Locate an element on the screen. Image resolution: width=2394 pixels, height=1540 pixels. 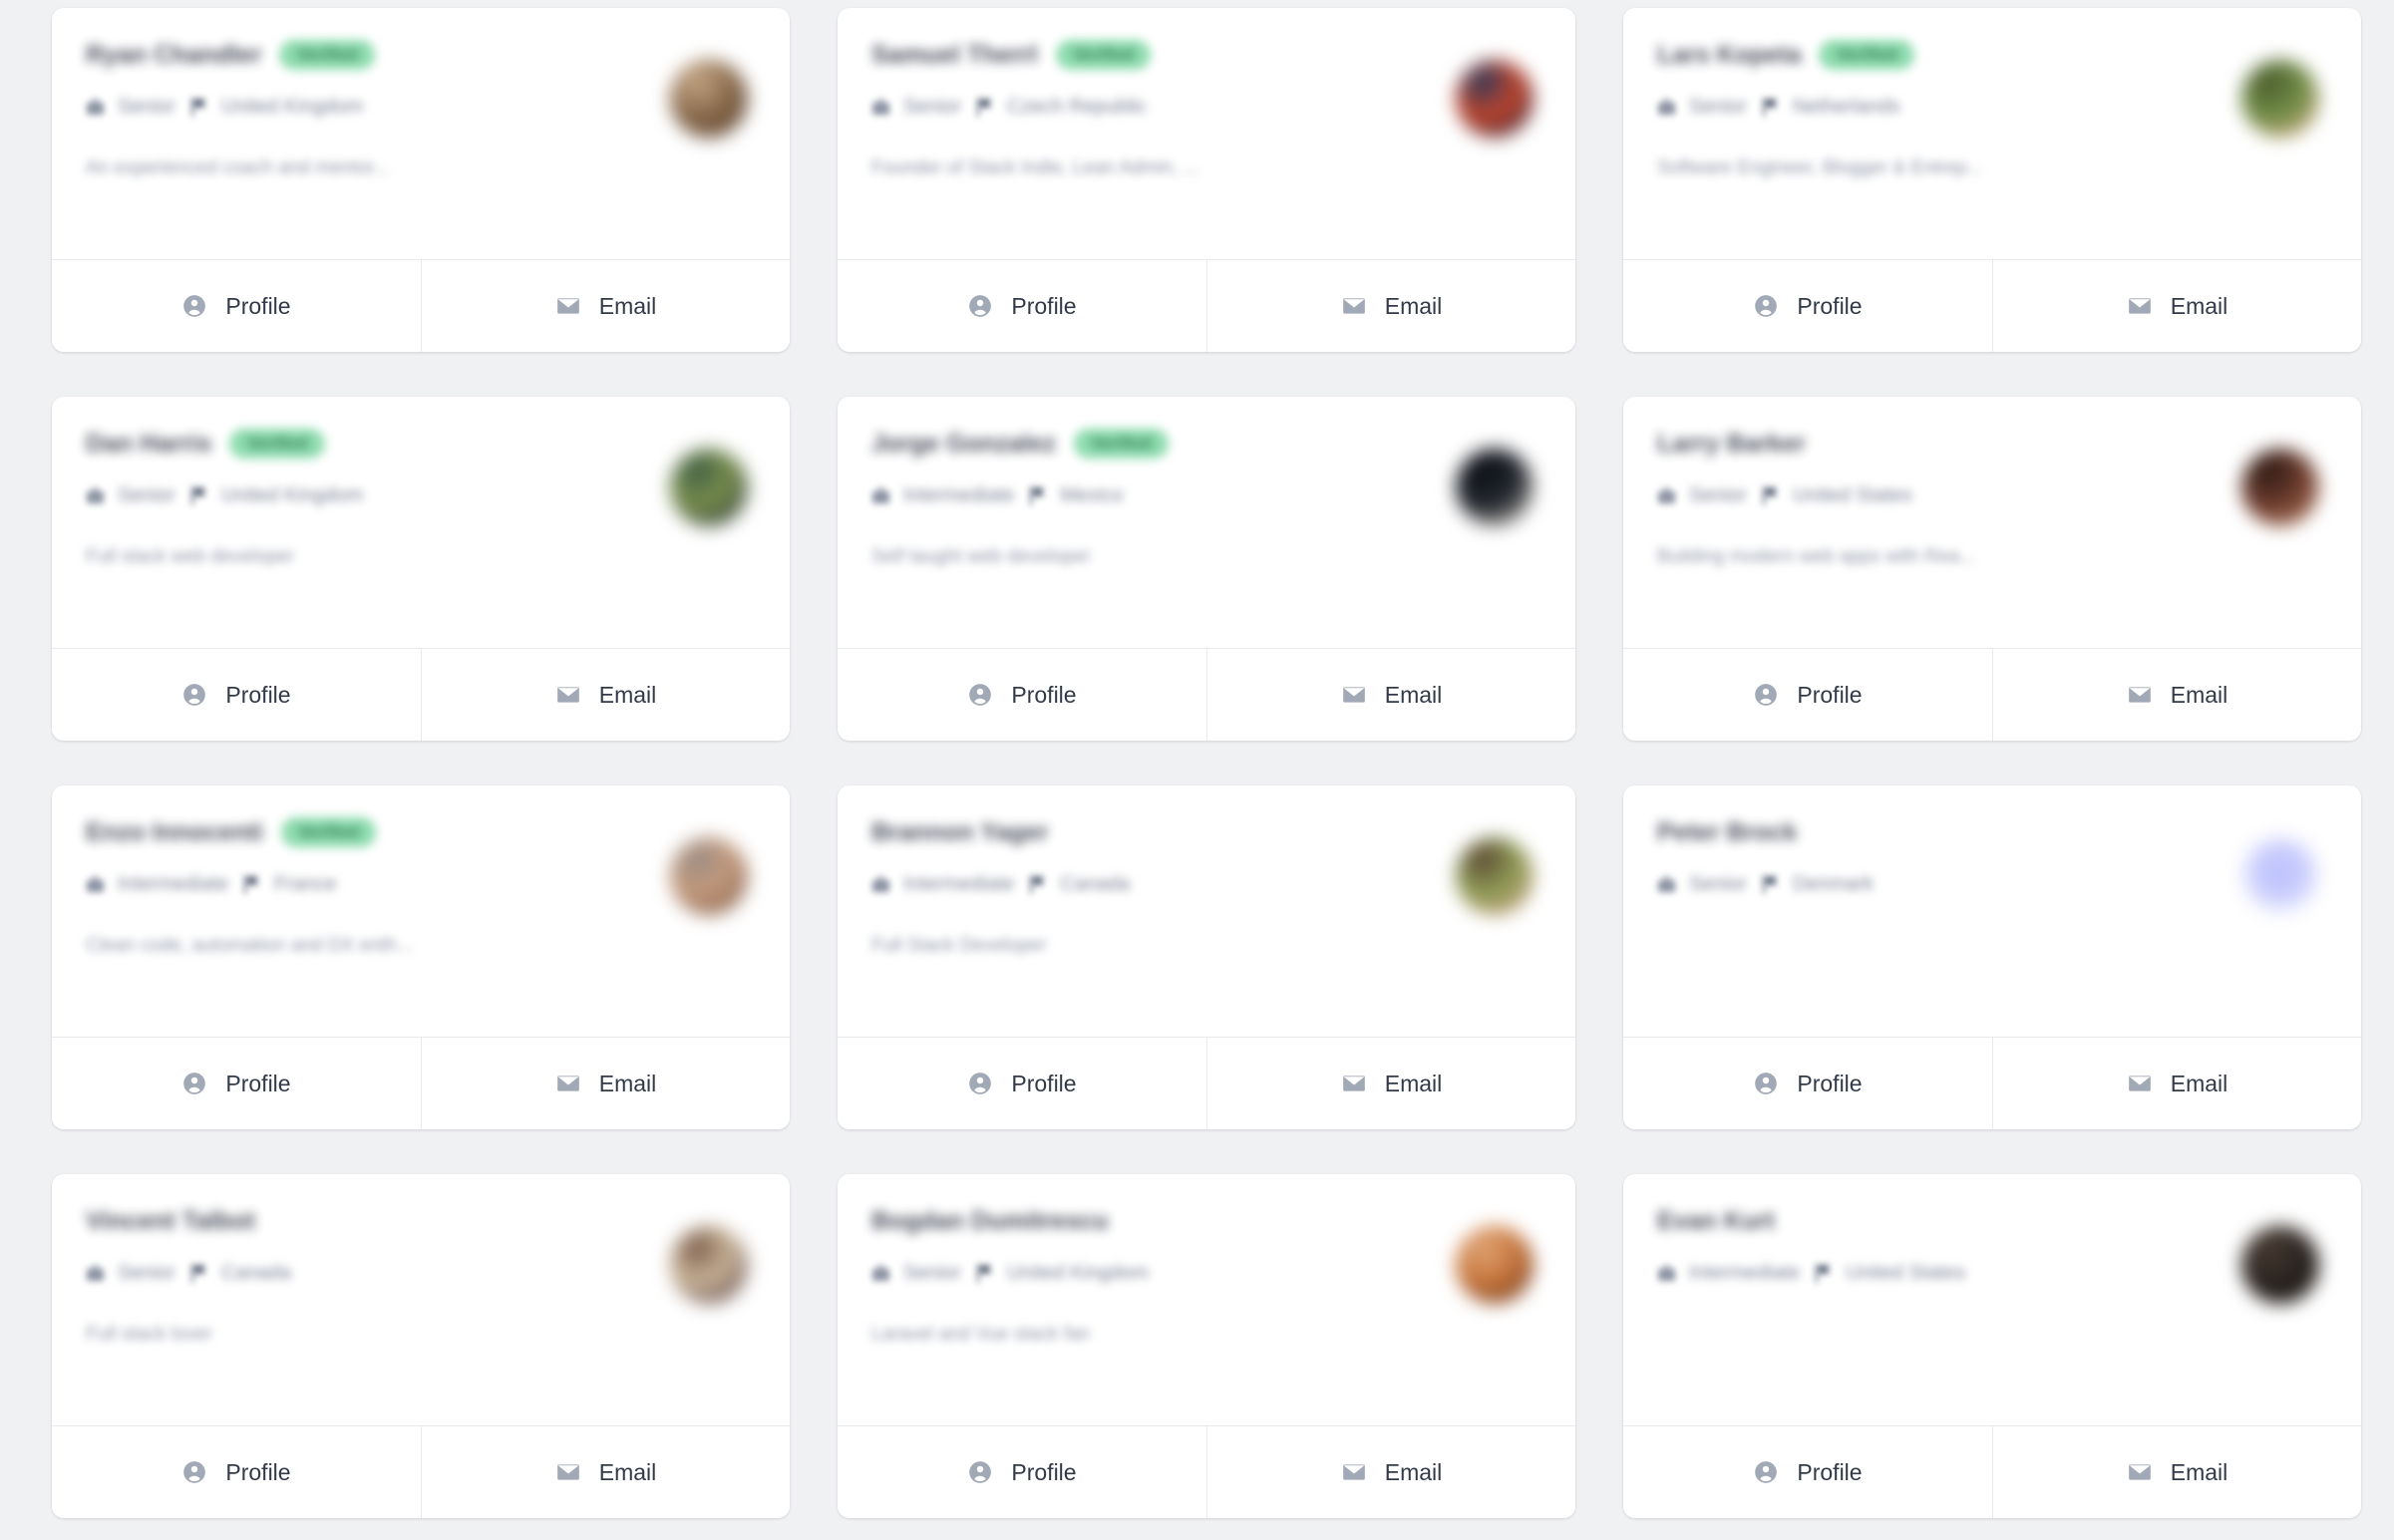
developer-name: Brannon Yager is located at coordinates (960, 832).